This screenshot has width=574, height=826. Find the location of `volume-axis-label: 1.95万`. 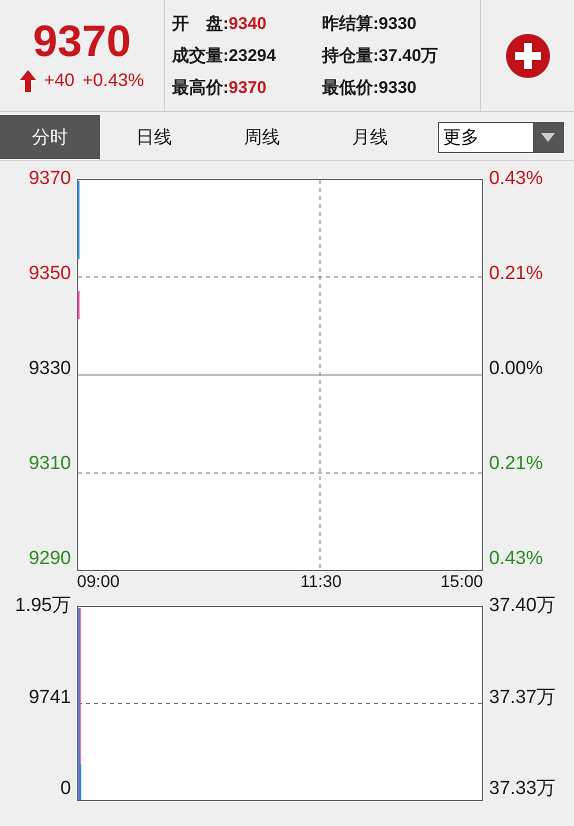

volume-axis-label: 1.95万 is located at coordinates (43, 606).